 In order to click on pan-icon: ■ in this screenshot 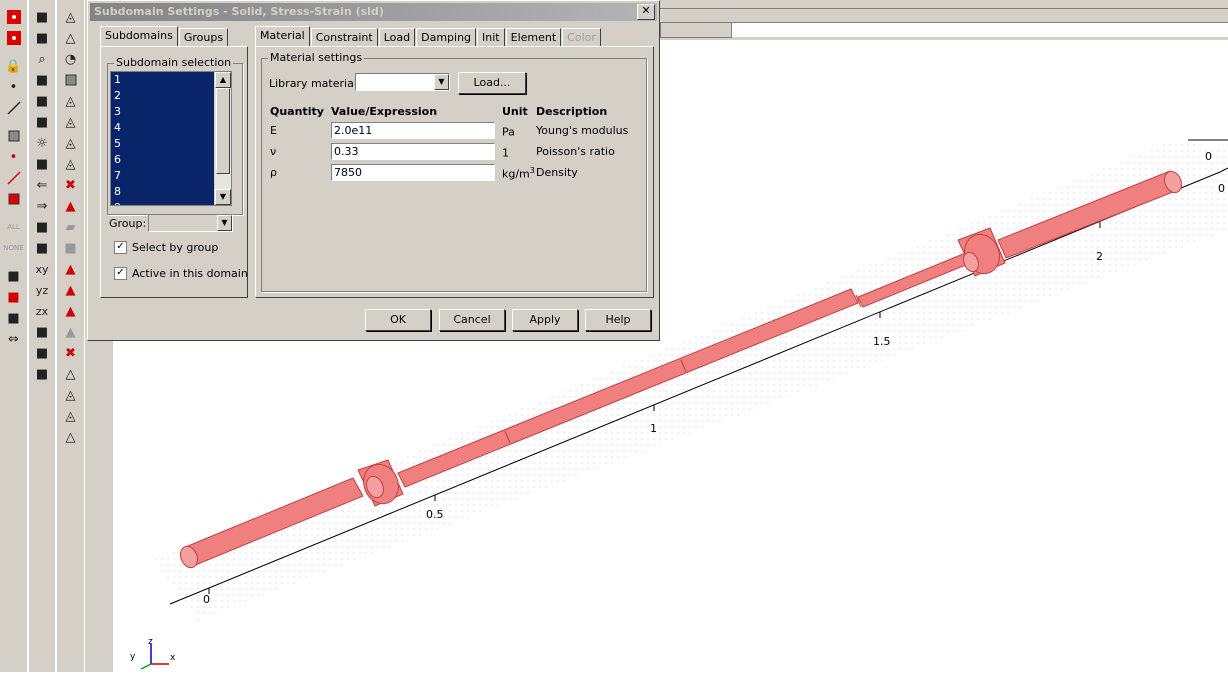, I will do `click(42, 38)`.